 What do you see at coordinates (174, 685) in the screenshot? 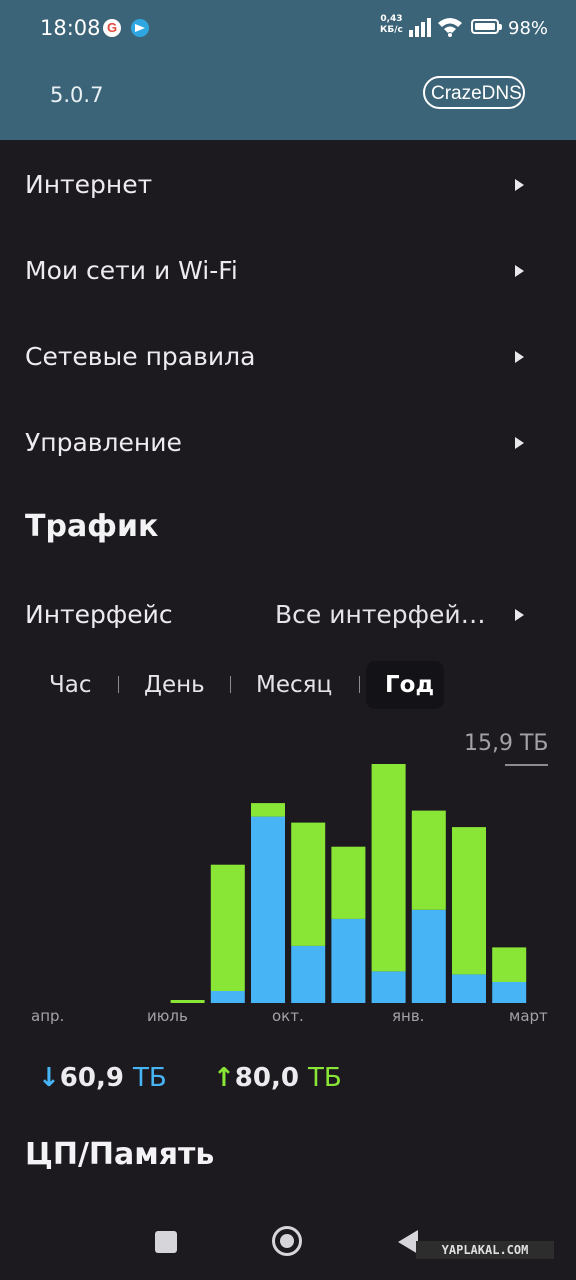
I see `tab-day: День` at bounding box center [174, 685].